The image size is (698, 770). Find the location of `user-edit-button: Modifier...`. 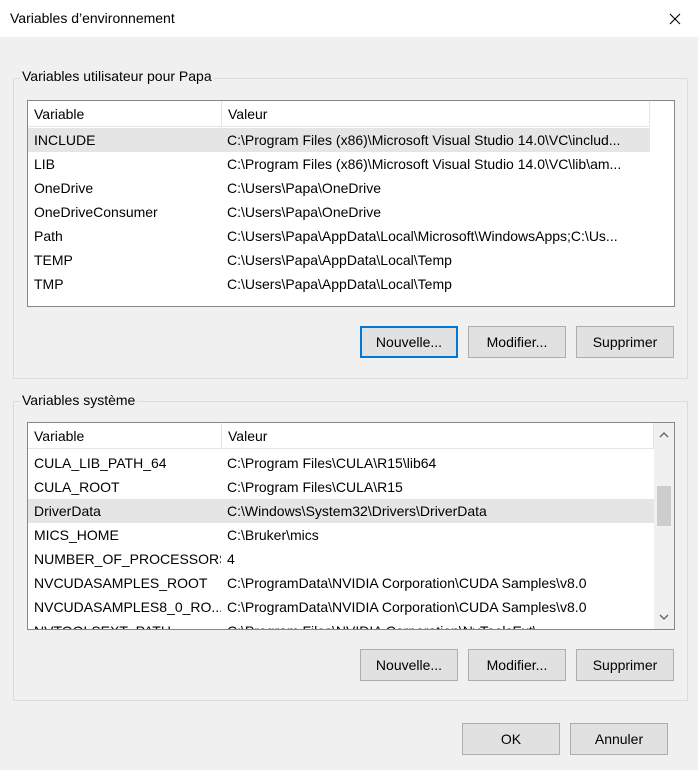

user-edit-button: Modifier... is located at coordinates (517, 342).